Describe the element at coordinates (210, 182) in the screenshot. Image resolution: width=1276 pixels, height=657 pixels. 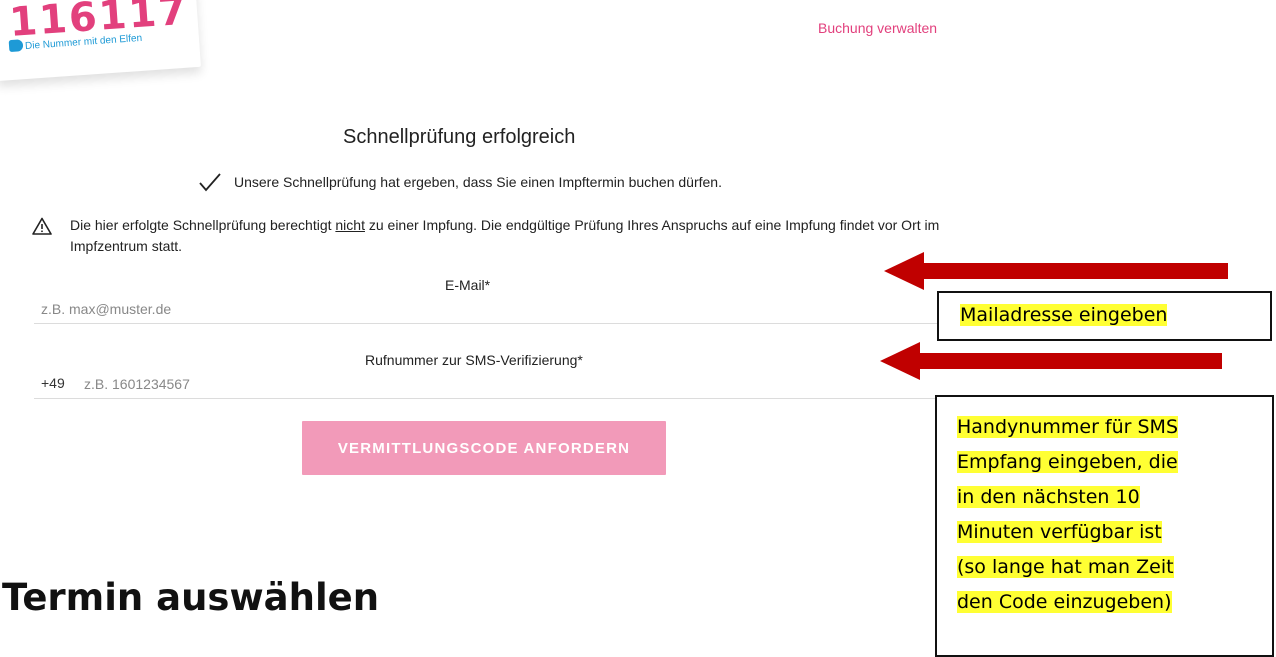
I see `checkmark-icon` at that location.